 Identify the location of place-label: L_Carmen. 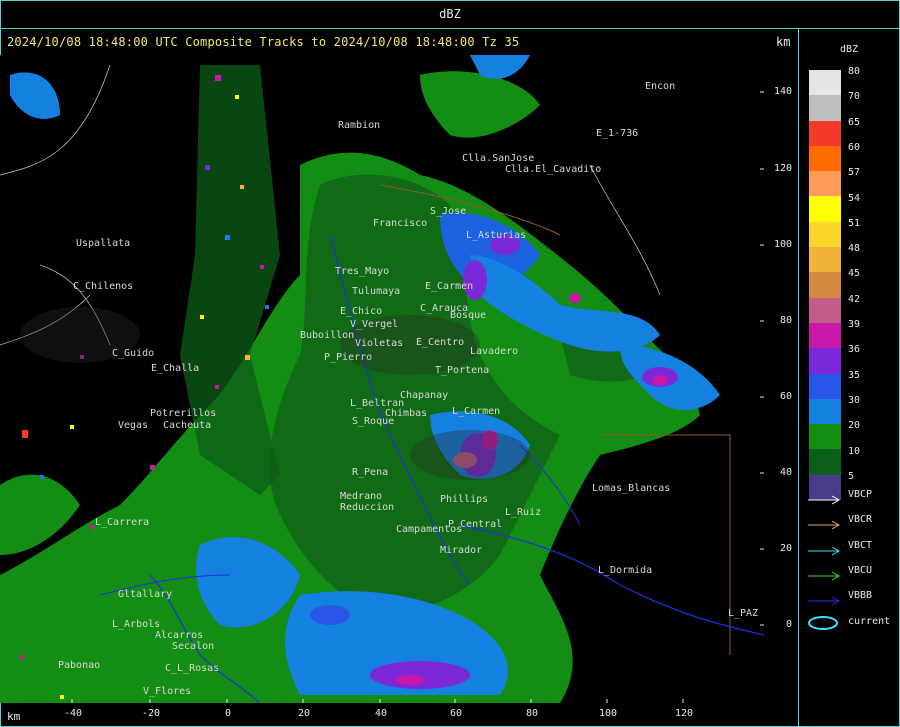
(476, 411).